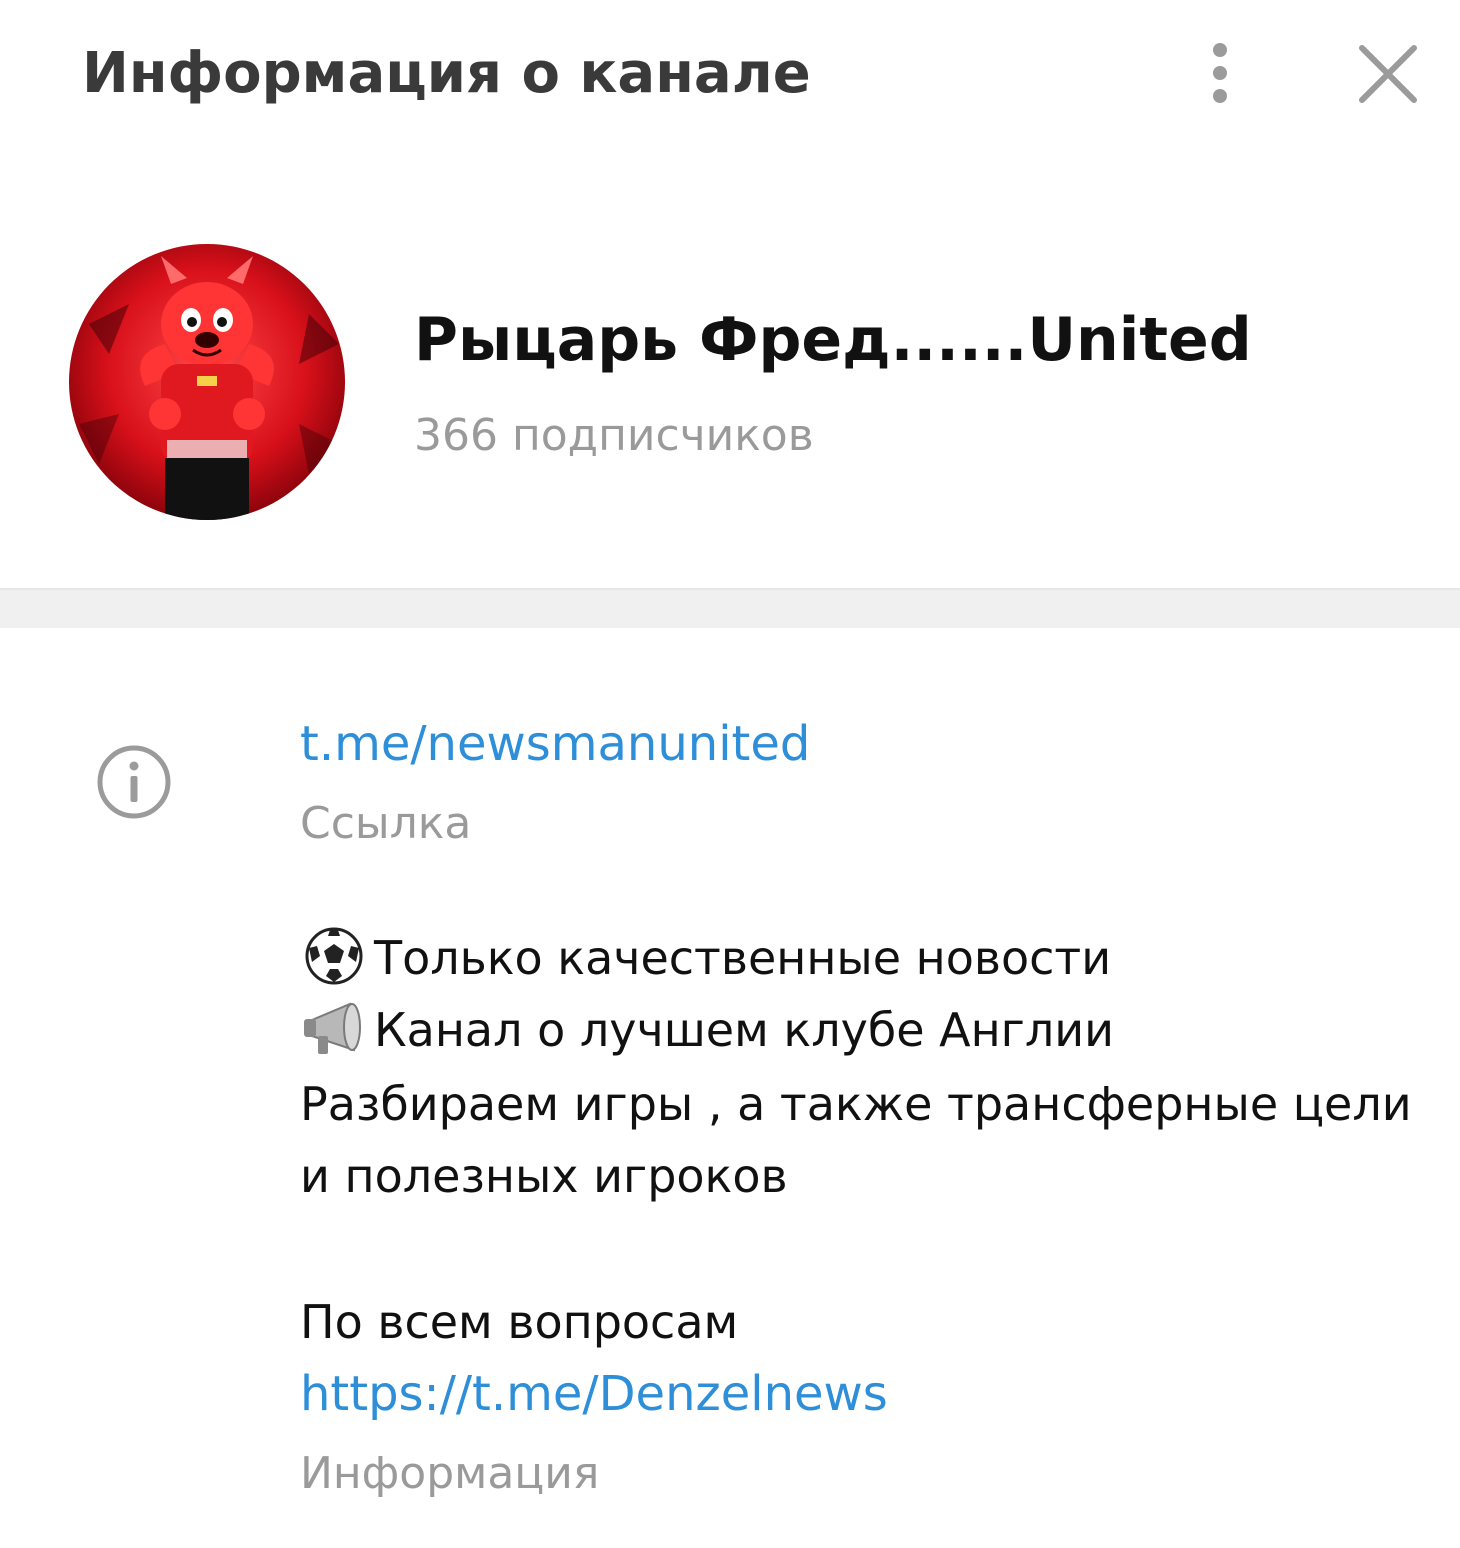  What do you see at coordinates (134, 782) in the screenshot?
I see `info-icon` at bounding box center [134, 782].